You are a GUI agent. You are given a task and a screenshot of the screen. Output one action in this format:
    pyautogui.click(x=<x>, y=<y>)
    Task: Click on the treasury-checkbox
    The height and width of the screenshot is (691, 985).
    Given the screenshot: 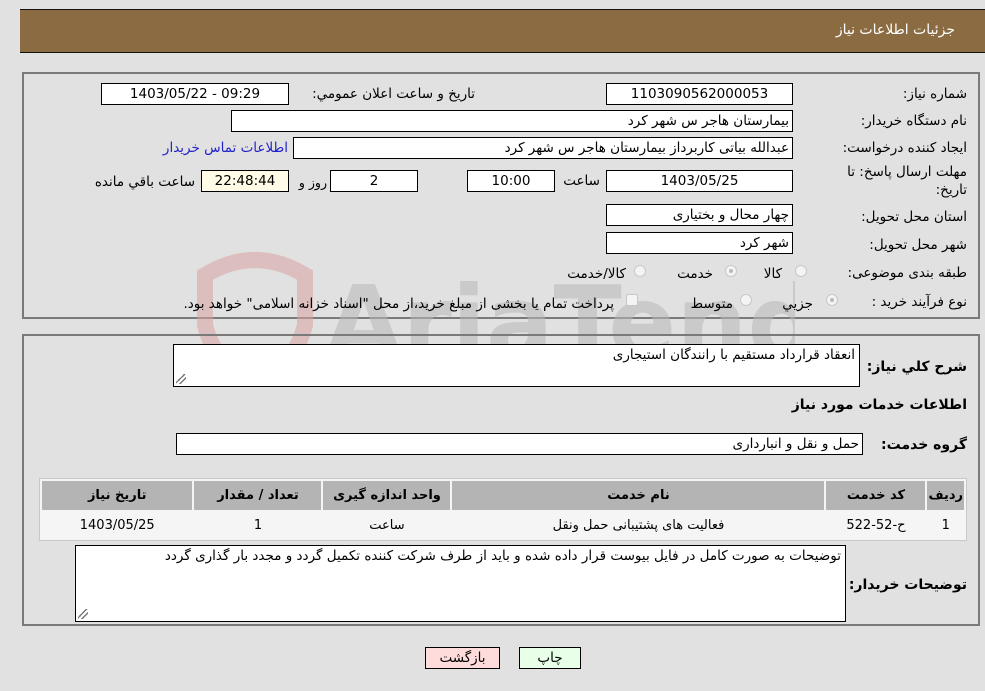 What is the action you would take?
    pyautogui.click(x=632, y=300)
    